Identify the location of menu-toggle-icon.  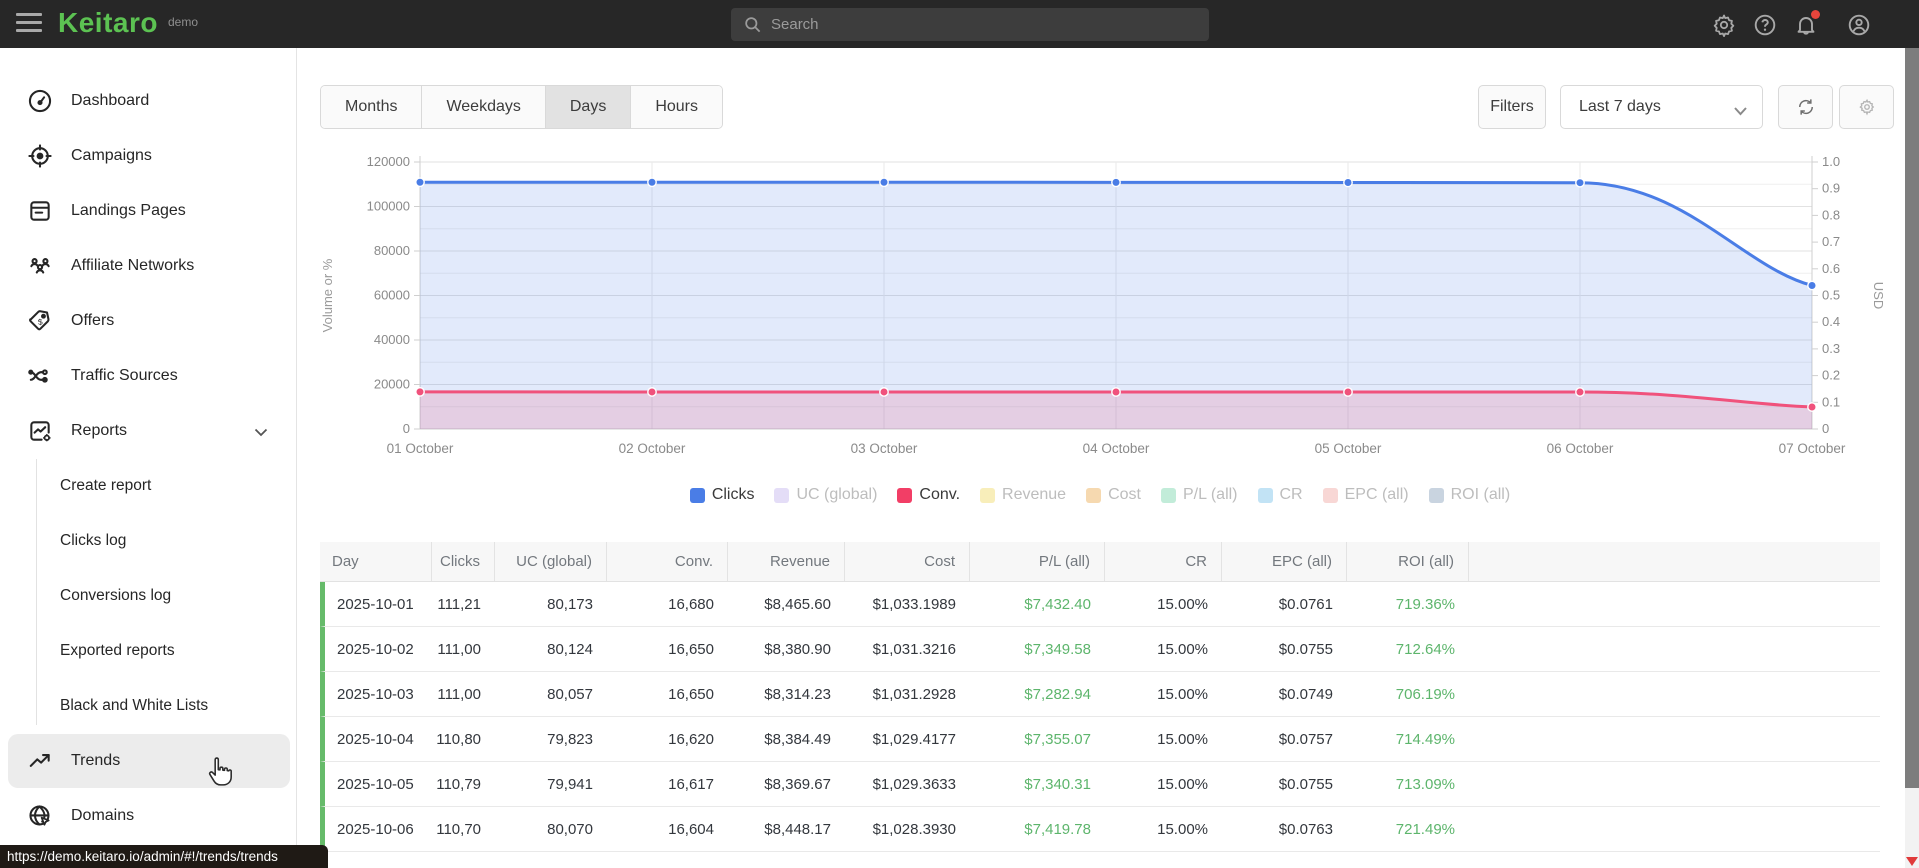
(29, 24).